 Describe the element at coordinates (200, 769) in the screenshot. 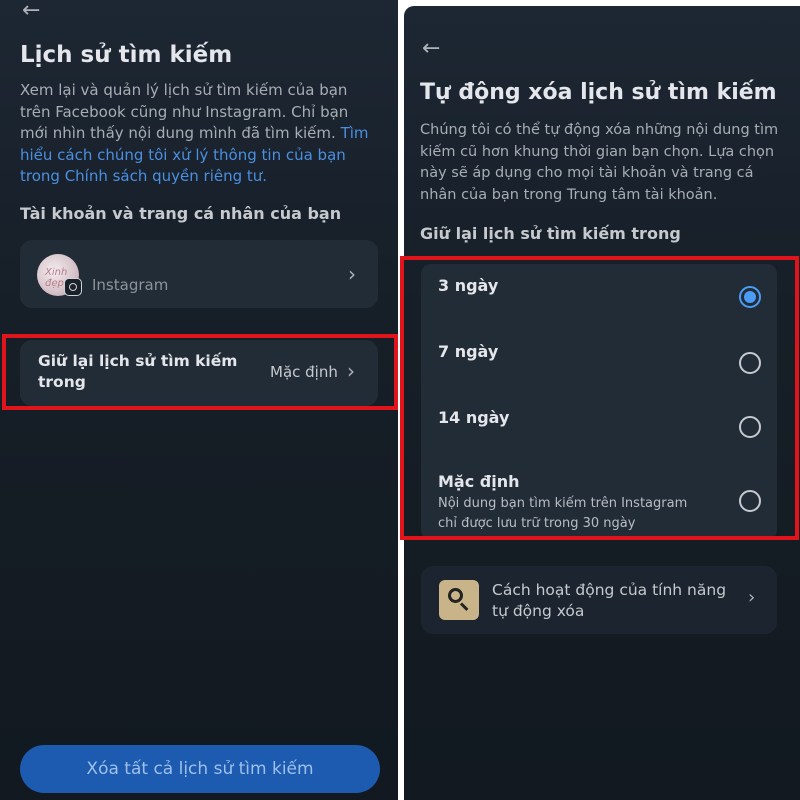

I see `clear-all-history-button: Xóa tất cả lịch sử tìm kiếm` at that location.